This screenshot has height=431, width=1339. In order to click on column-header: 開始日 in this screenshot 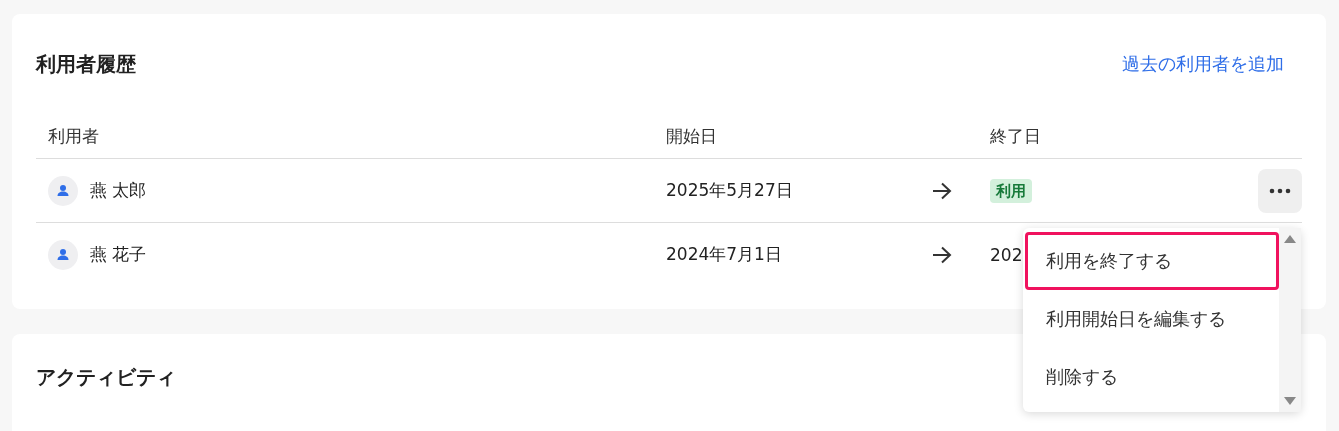, I will do `click(691, 136)`.